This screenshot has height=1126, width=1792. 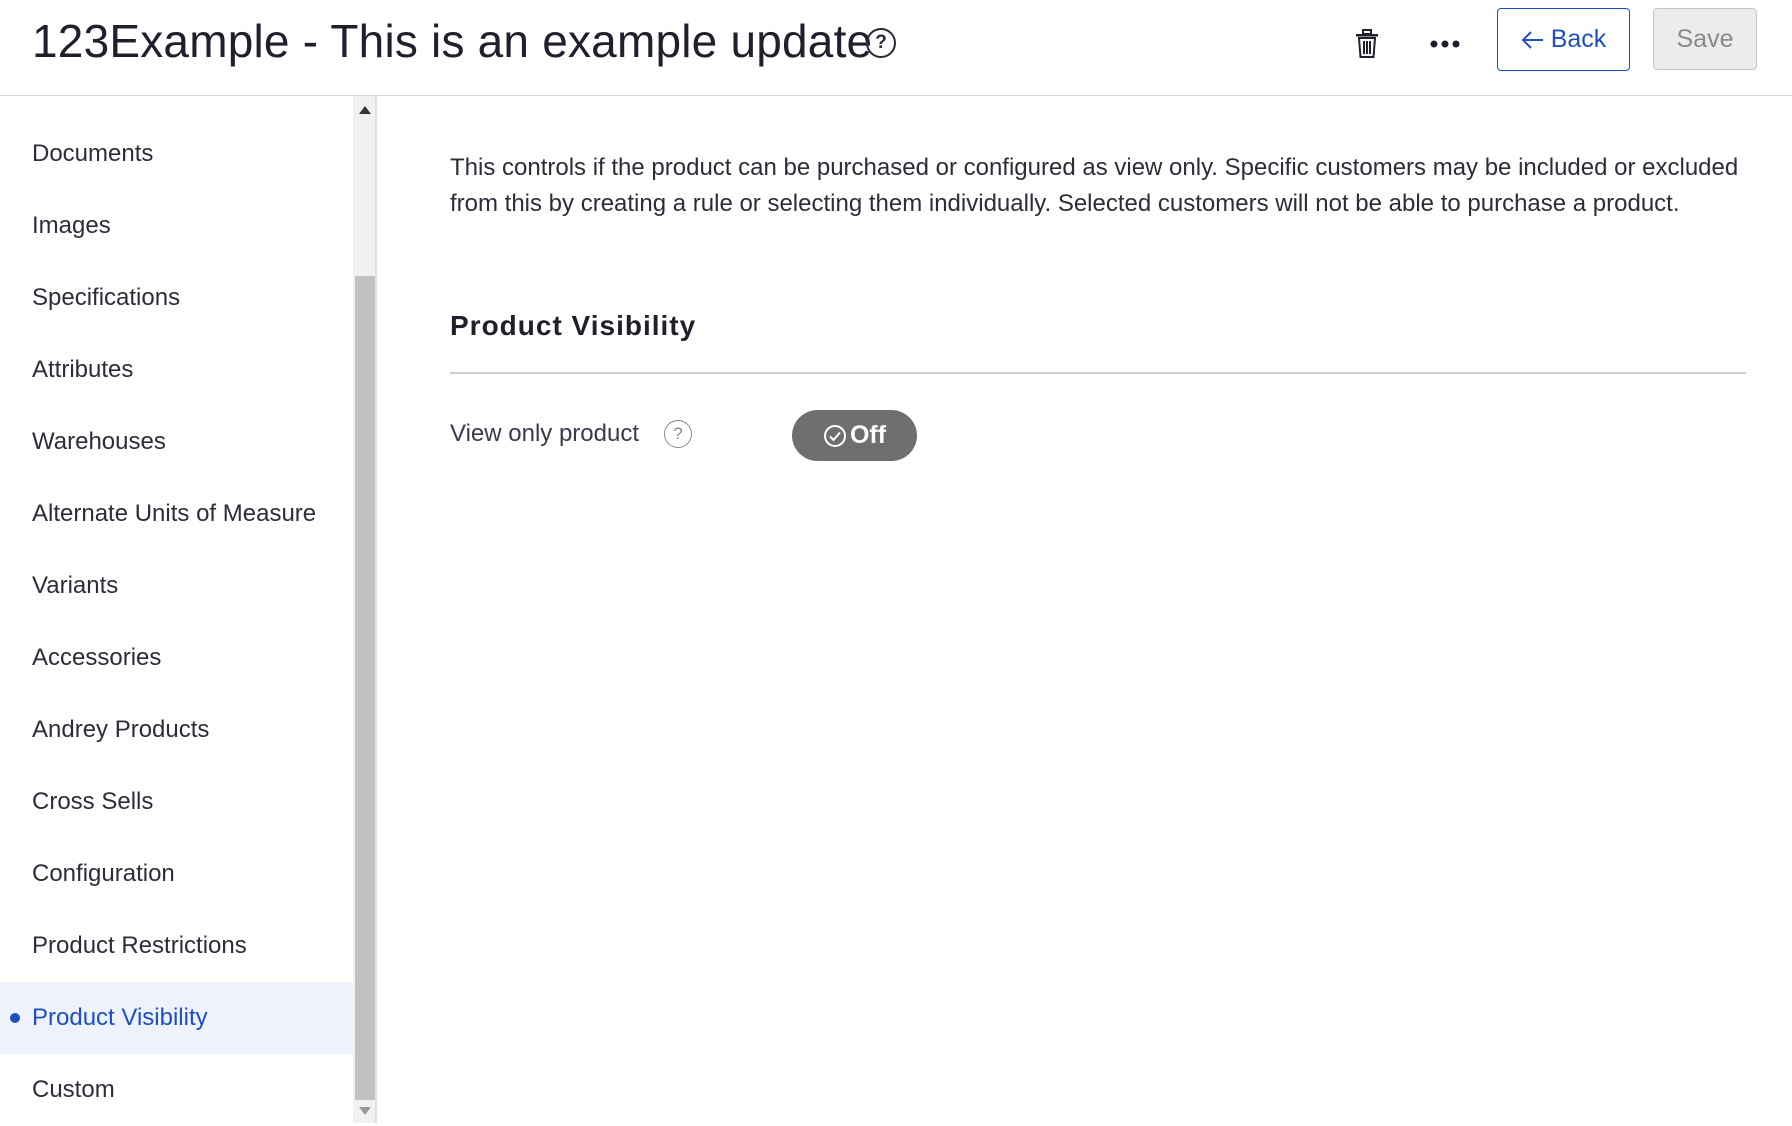 What do you see at coordinates (93, 801) in the screenshot?
I see `sidebar-item-label: Cross Sells` at bounding box center [93, 801].